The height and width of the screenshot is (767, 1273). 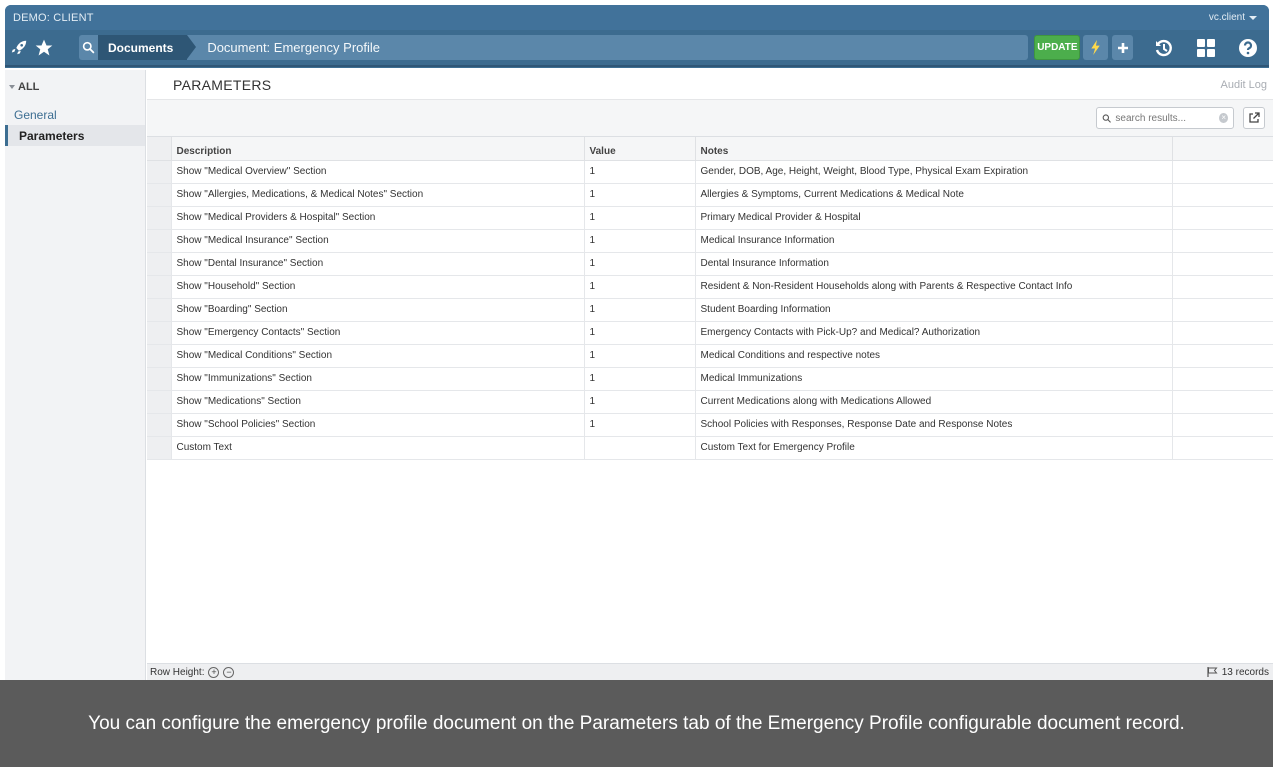 I want to click on sidebar-item-general: General, so click(x=75, y=114).